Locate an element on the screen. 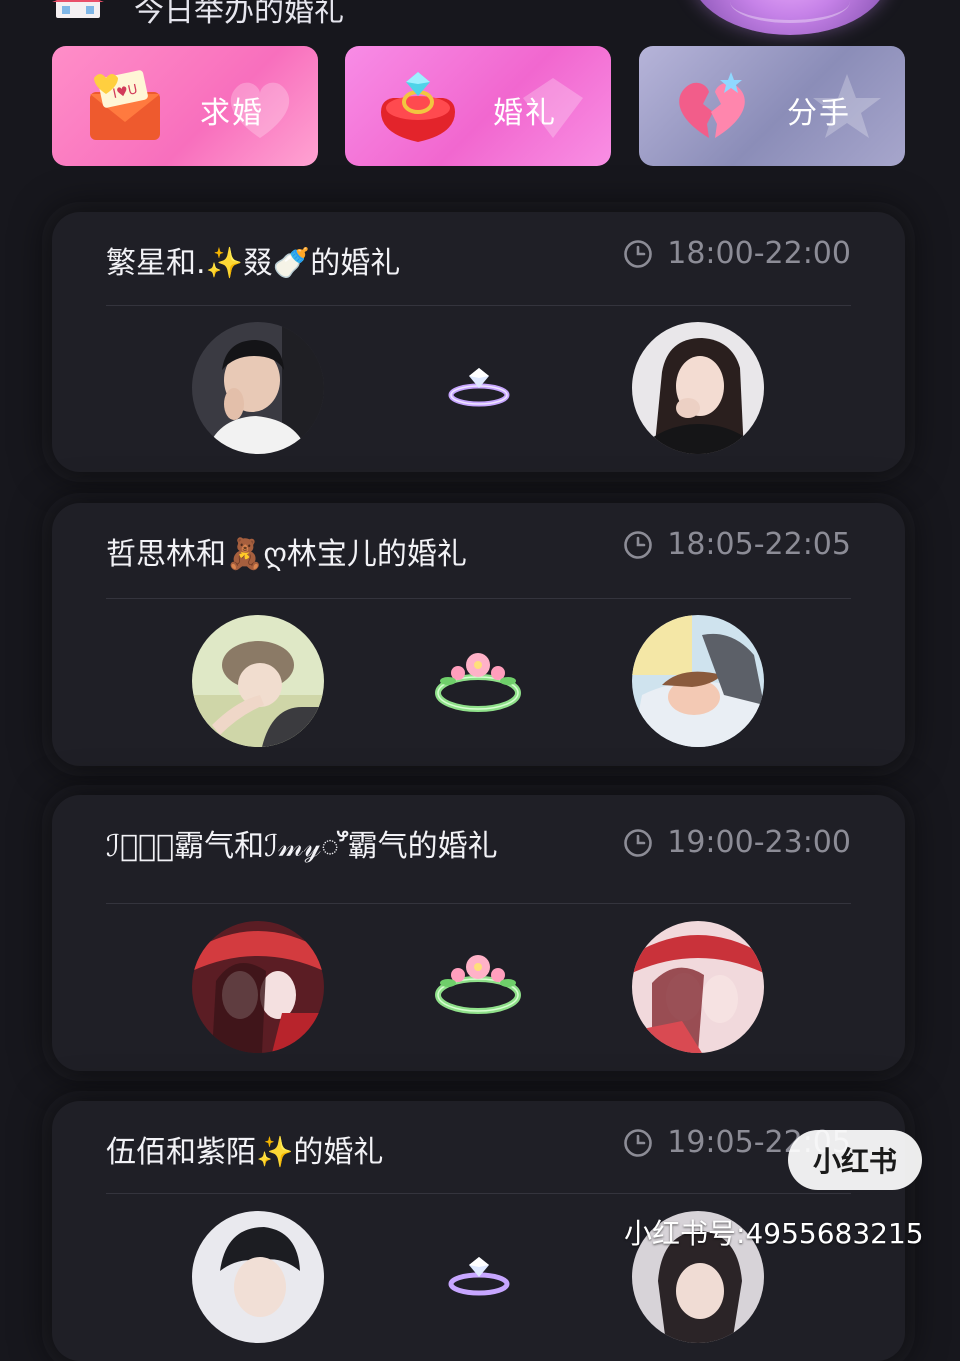 The width and height of the screenshot is (960, 1361). propose-label: 求婚 is located at coordinates (232, 113).